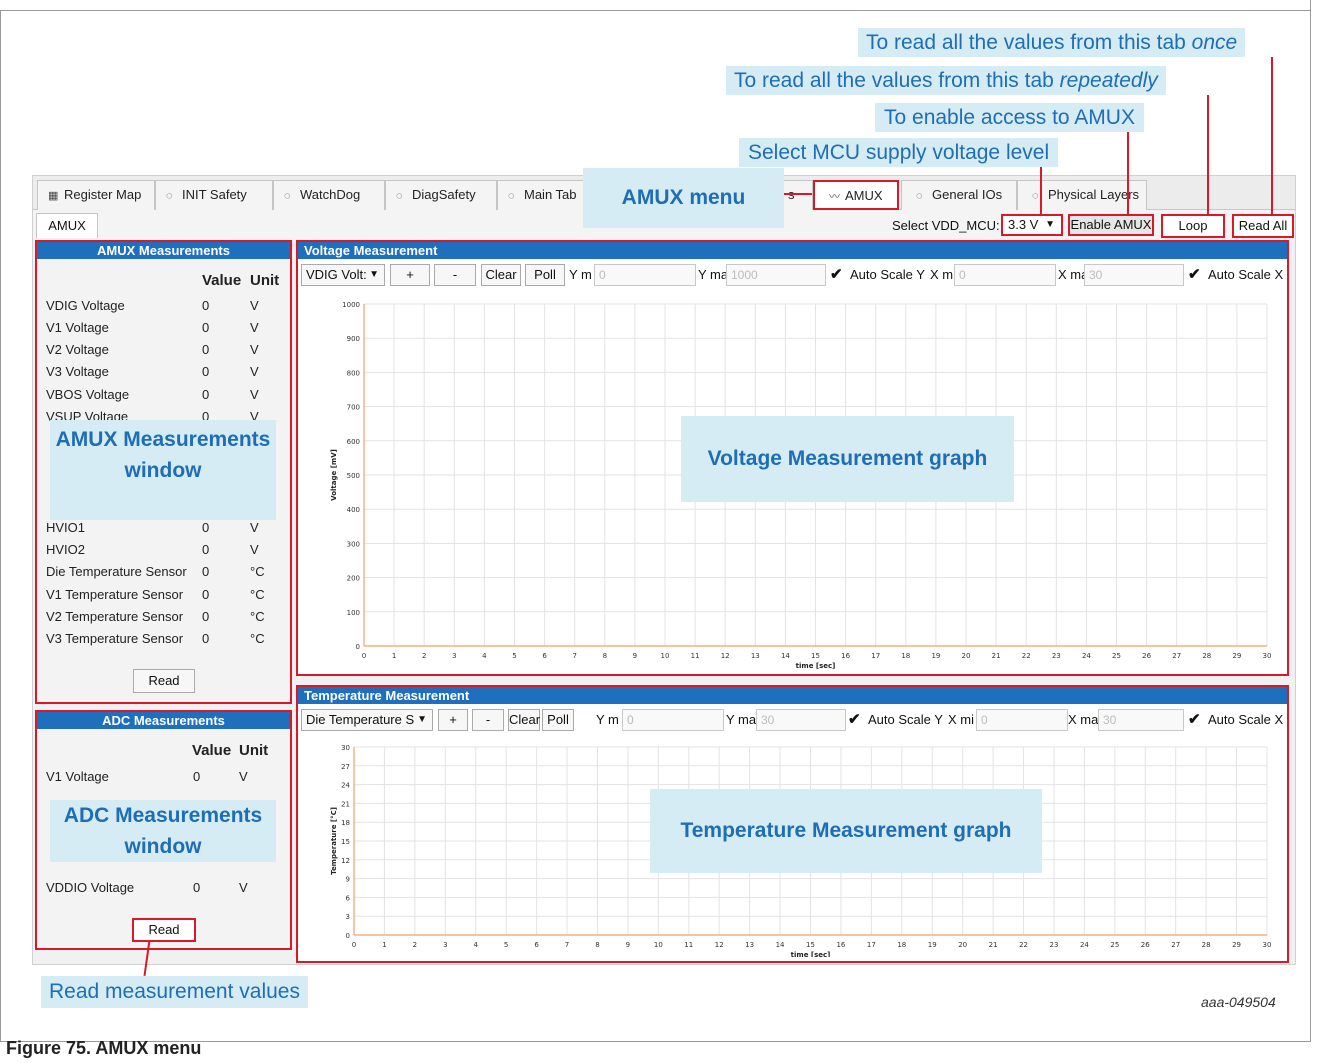 Image resolution: width=1328 pixels, height=1063 pixels. I want to click on callout-voltage-graph: Voltage Measurement graph, so click(847, 459).